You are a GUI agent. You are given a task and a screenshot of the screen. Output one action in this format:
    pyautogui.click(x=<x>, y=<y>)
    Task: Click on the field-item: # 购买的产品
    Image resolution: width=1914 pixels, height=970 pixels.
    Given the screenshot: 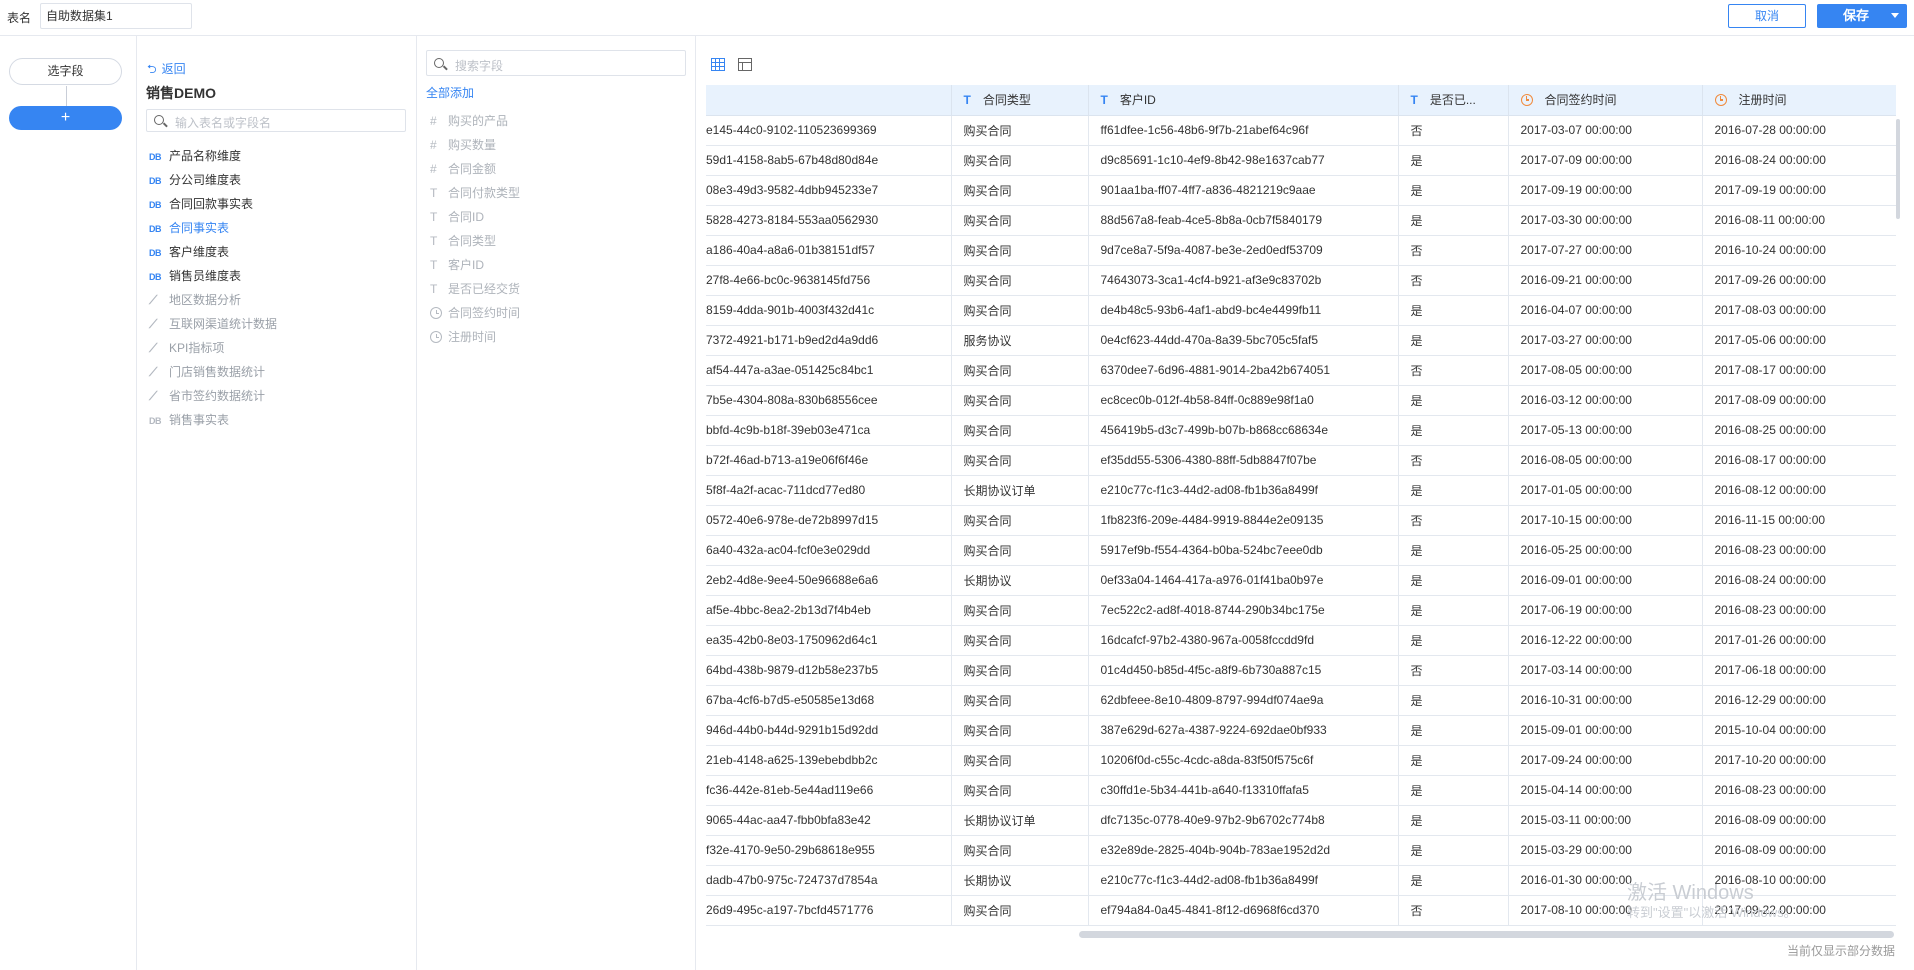 What is the action you would take?
    pyautogui.click(x=475, y=121)
    